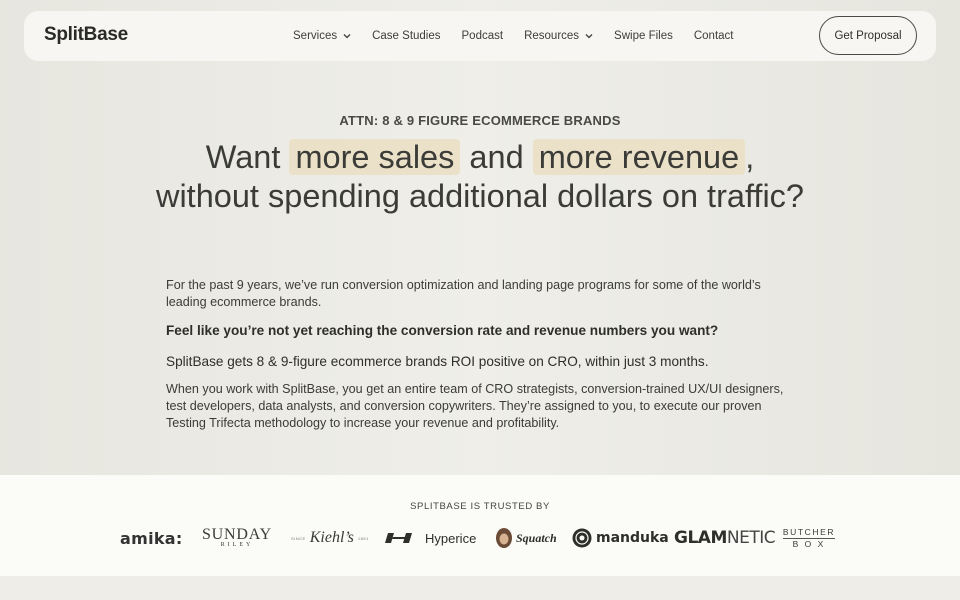  I want to click on nav-item-swipe-files: Swipe Files, so click(643, 36).